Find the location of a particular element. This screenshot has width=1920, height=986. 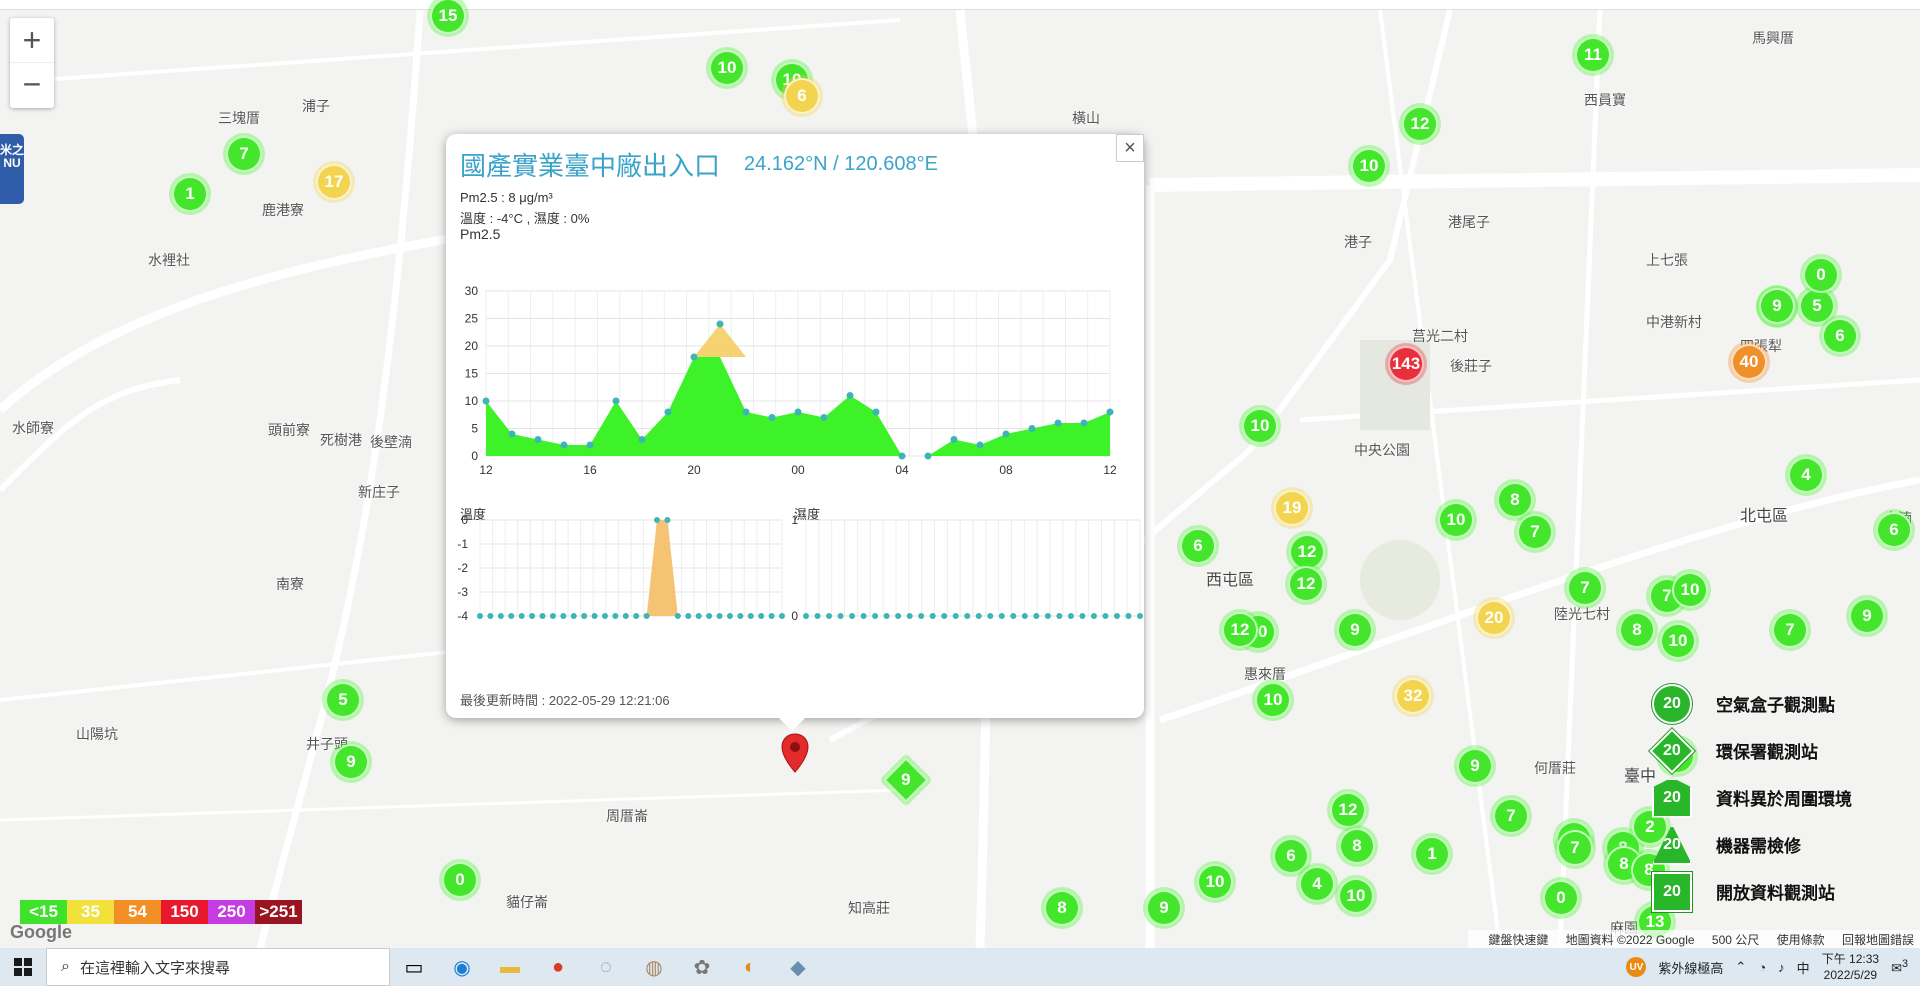

ime-indicator: 中 is located at coordinates (1803, 967).